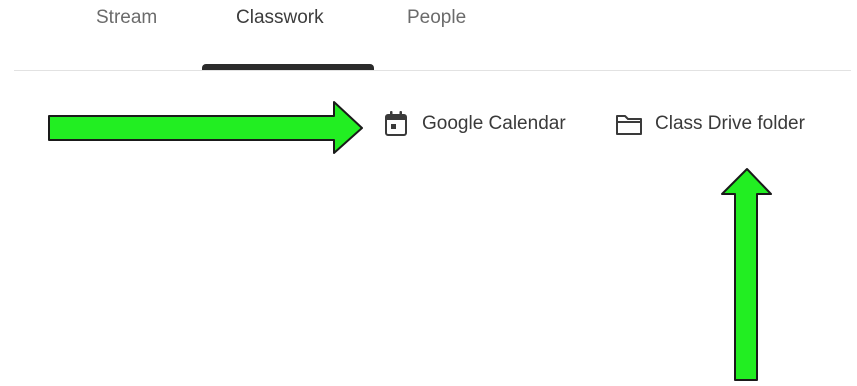  What do you see at coordinates (746, 274) in the screenshot?
I see `arrow-up-icon` at bounding box center [746, 274].